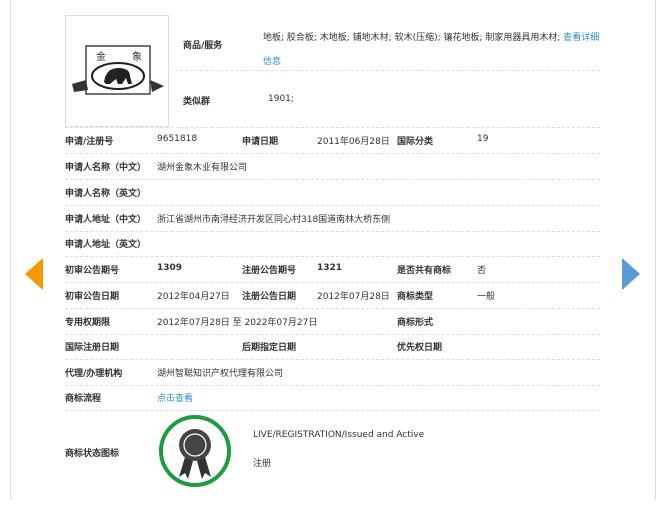 Image resolution: width=664 pixels, height=509 pixels. I want to click on view-process-link: 点击查看, so click(175, 397).